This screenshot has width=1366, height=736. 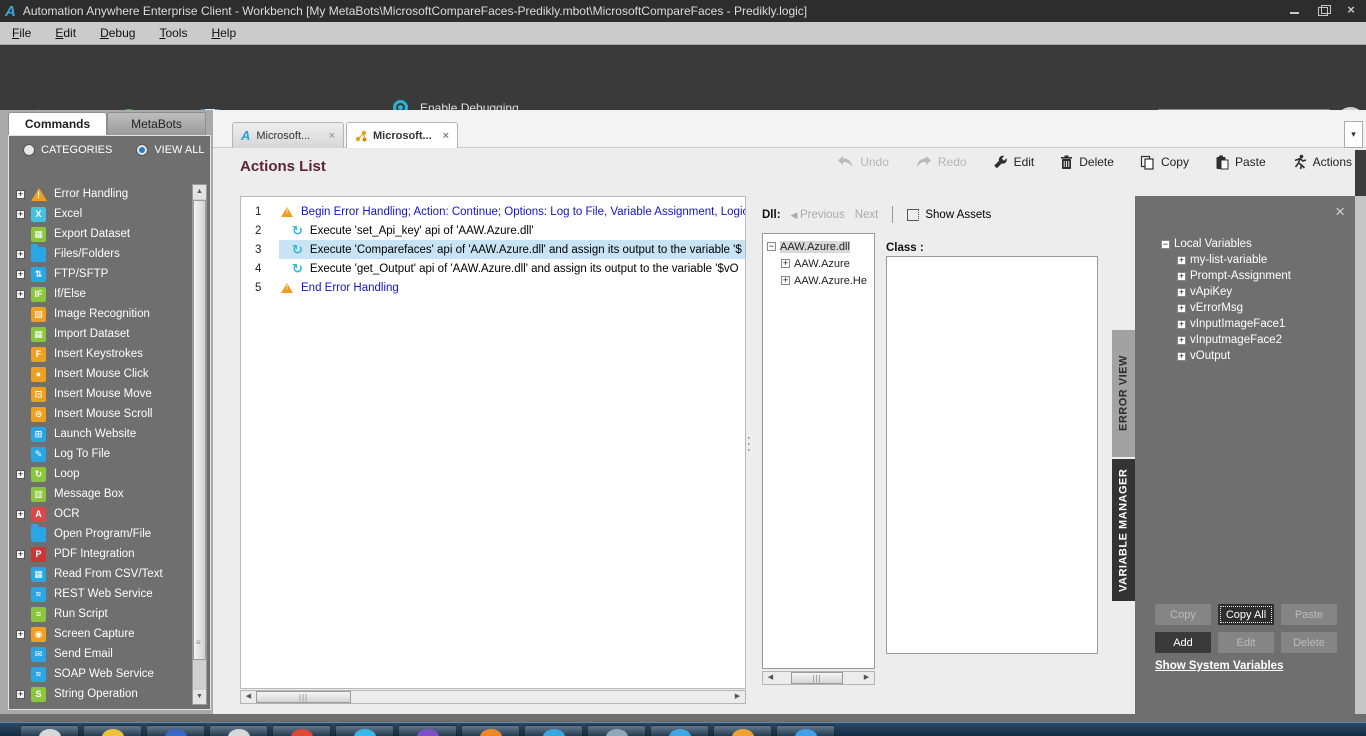 I want to click on tab-variable-manager: VARIABLE MANAGER, so click(x=1123, y=530).